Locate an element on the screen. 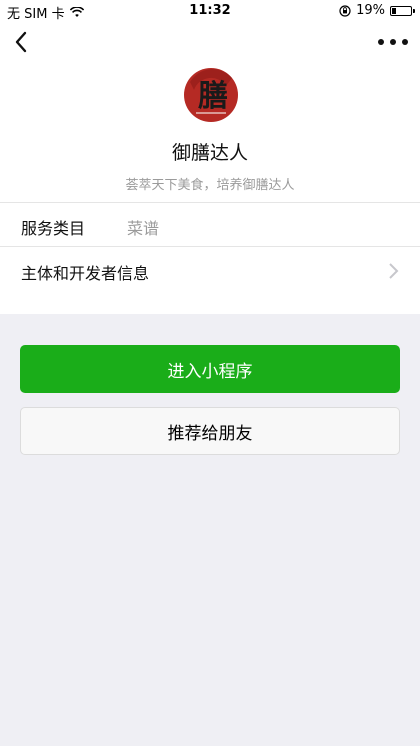 The height and width of the screenshot is (746, 420). status-right: 19% is located at coordinates (377, 10).